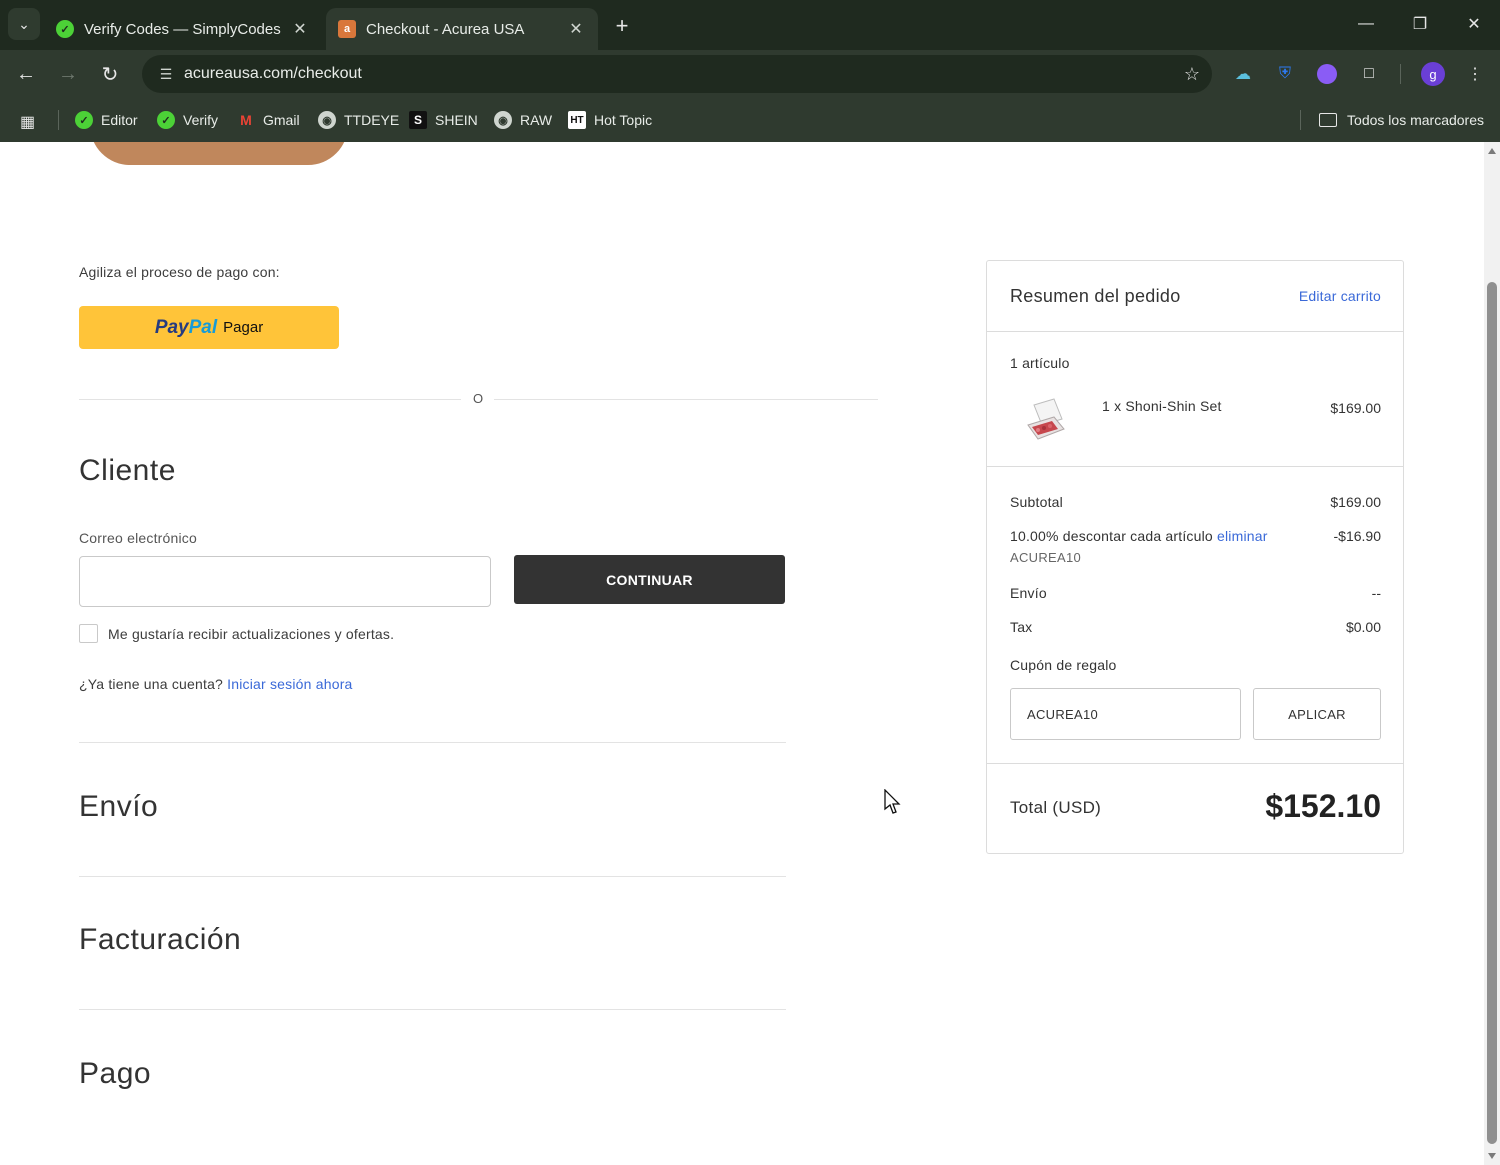  What do you see at coordinates (1474, 24) in the screenshot?
I see `window-close-icon: ✕` at bounding box center [1474, 24].